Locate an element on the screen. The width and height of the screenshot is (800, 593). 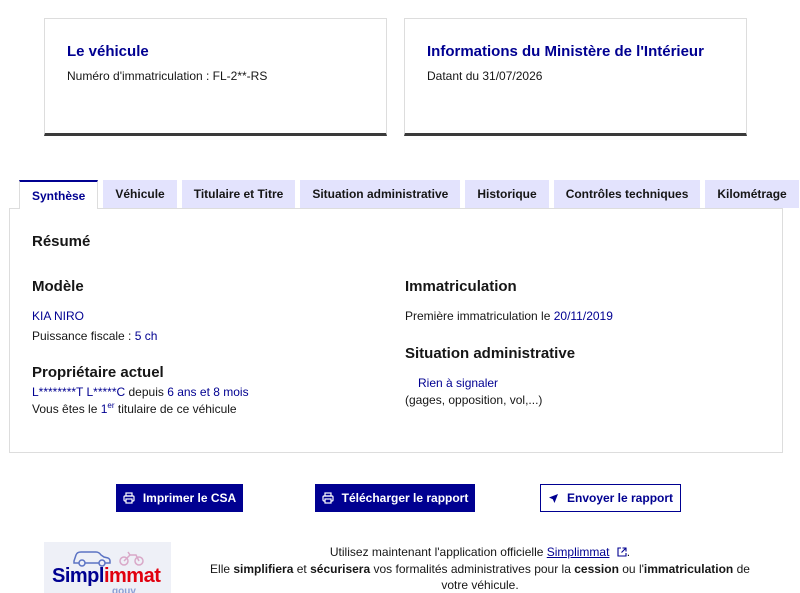
fiscal-power-label: Puissance fiscale : is located at coordinates (83, 336).